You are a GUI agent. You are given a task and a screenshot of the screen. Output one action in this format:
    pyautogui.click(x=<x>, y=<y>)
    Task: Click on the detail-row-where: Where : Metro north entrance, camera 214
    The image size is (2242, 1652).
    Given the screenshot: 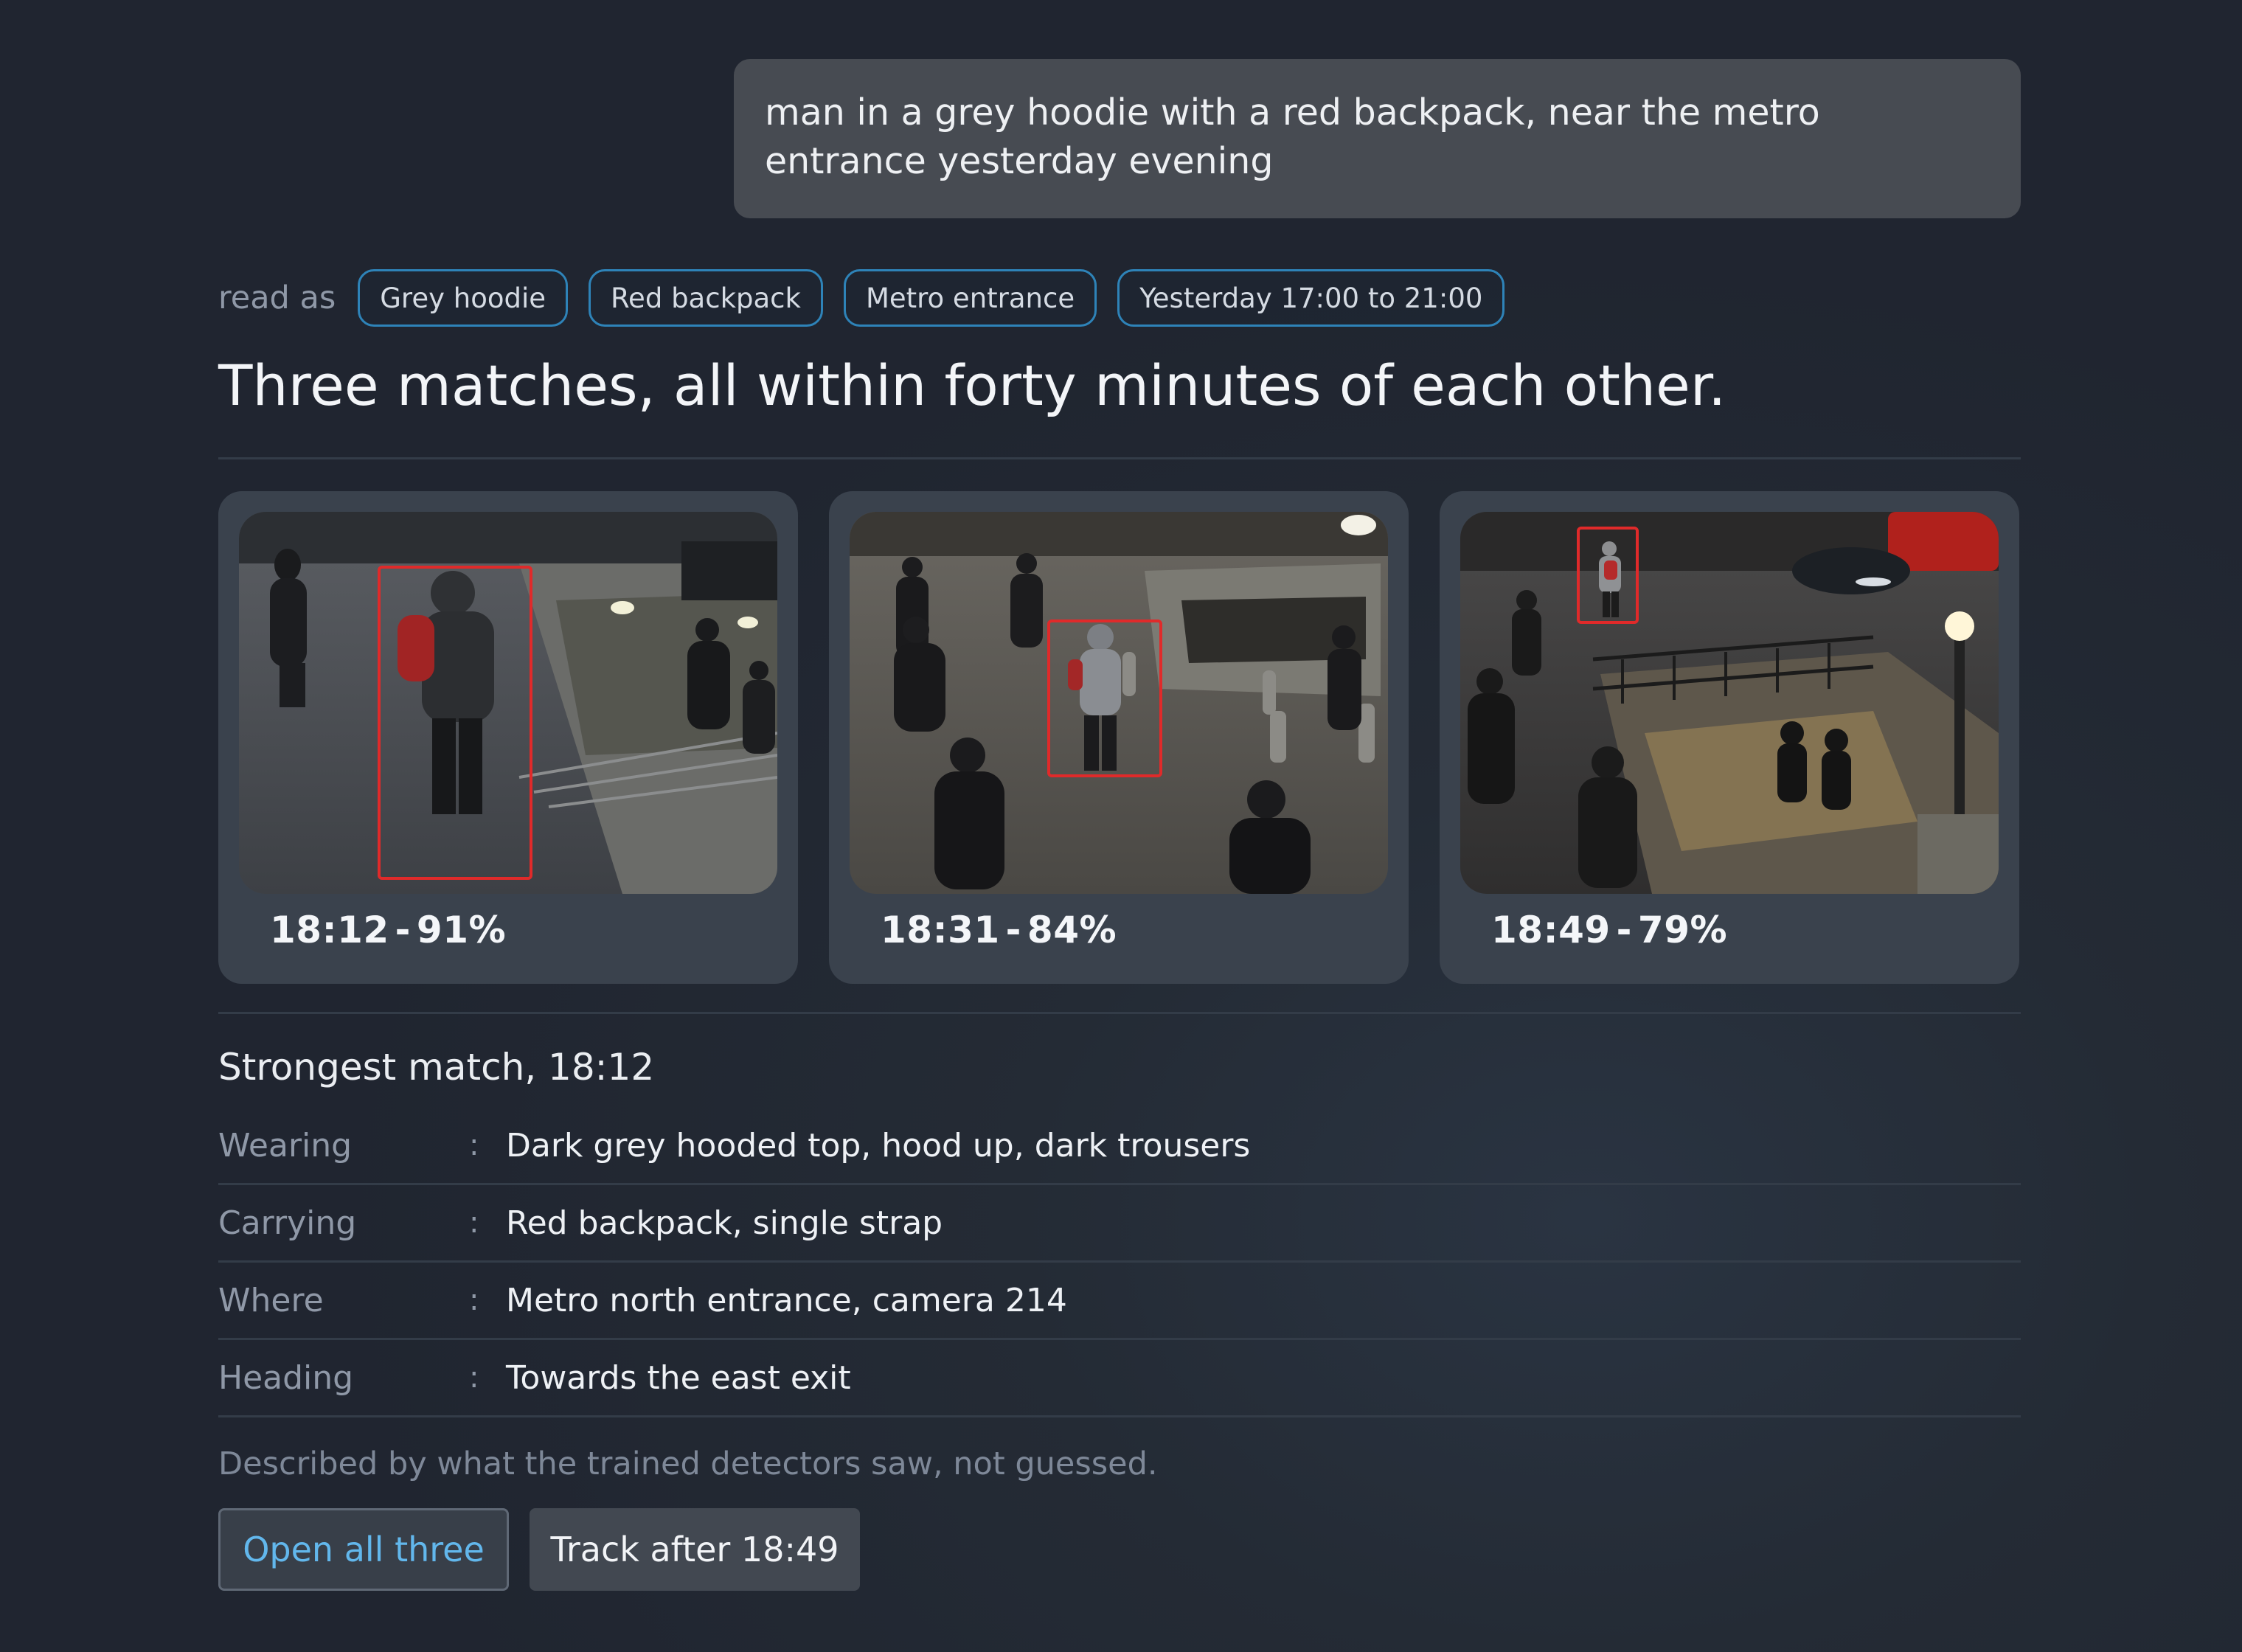 What is the action you would take?
    pyautogui.click(x=1119, y=1301)
    